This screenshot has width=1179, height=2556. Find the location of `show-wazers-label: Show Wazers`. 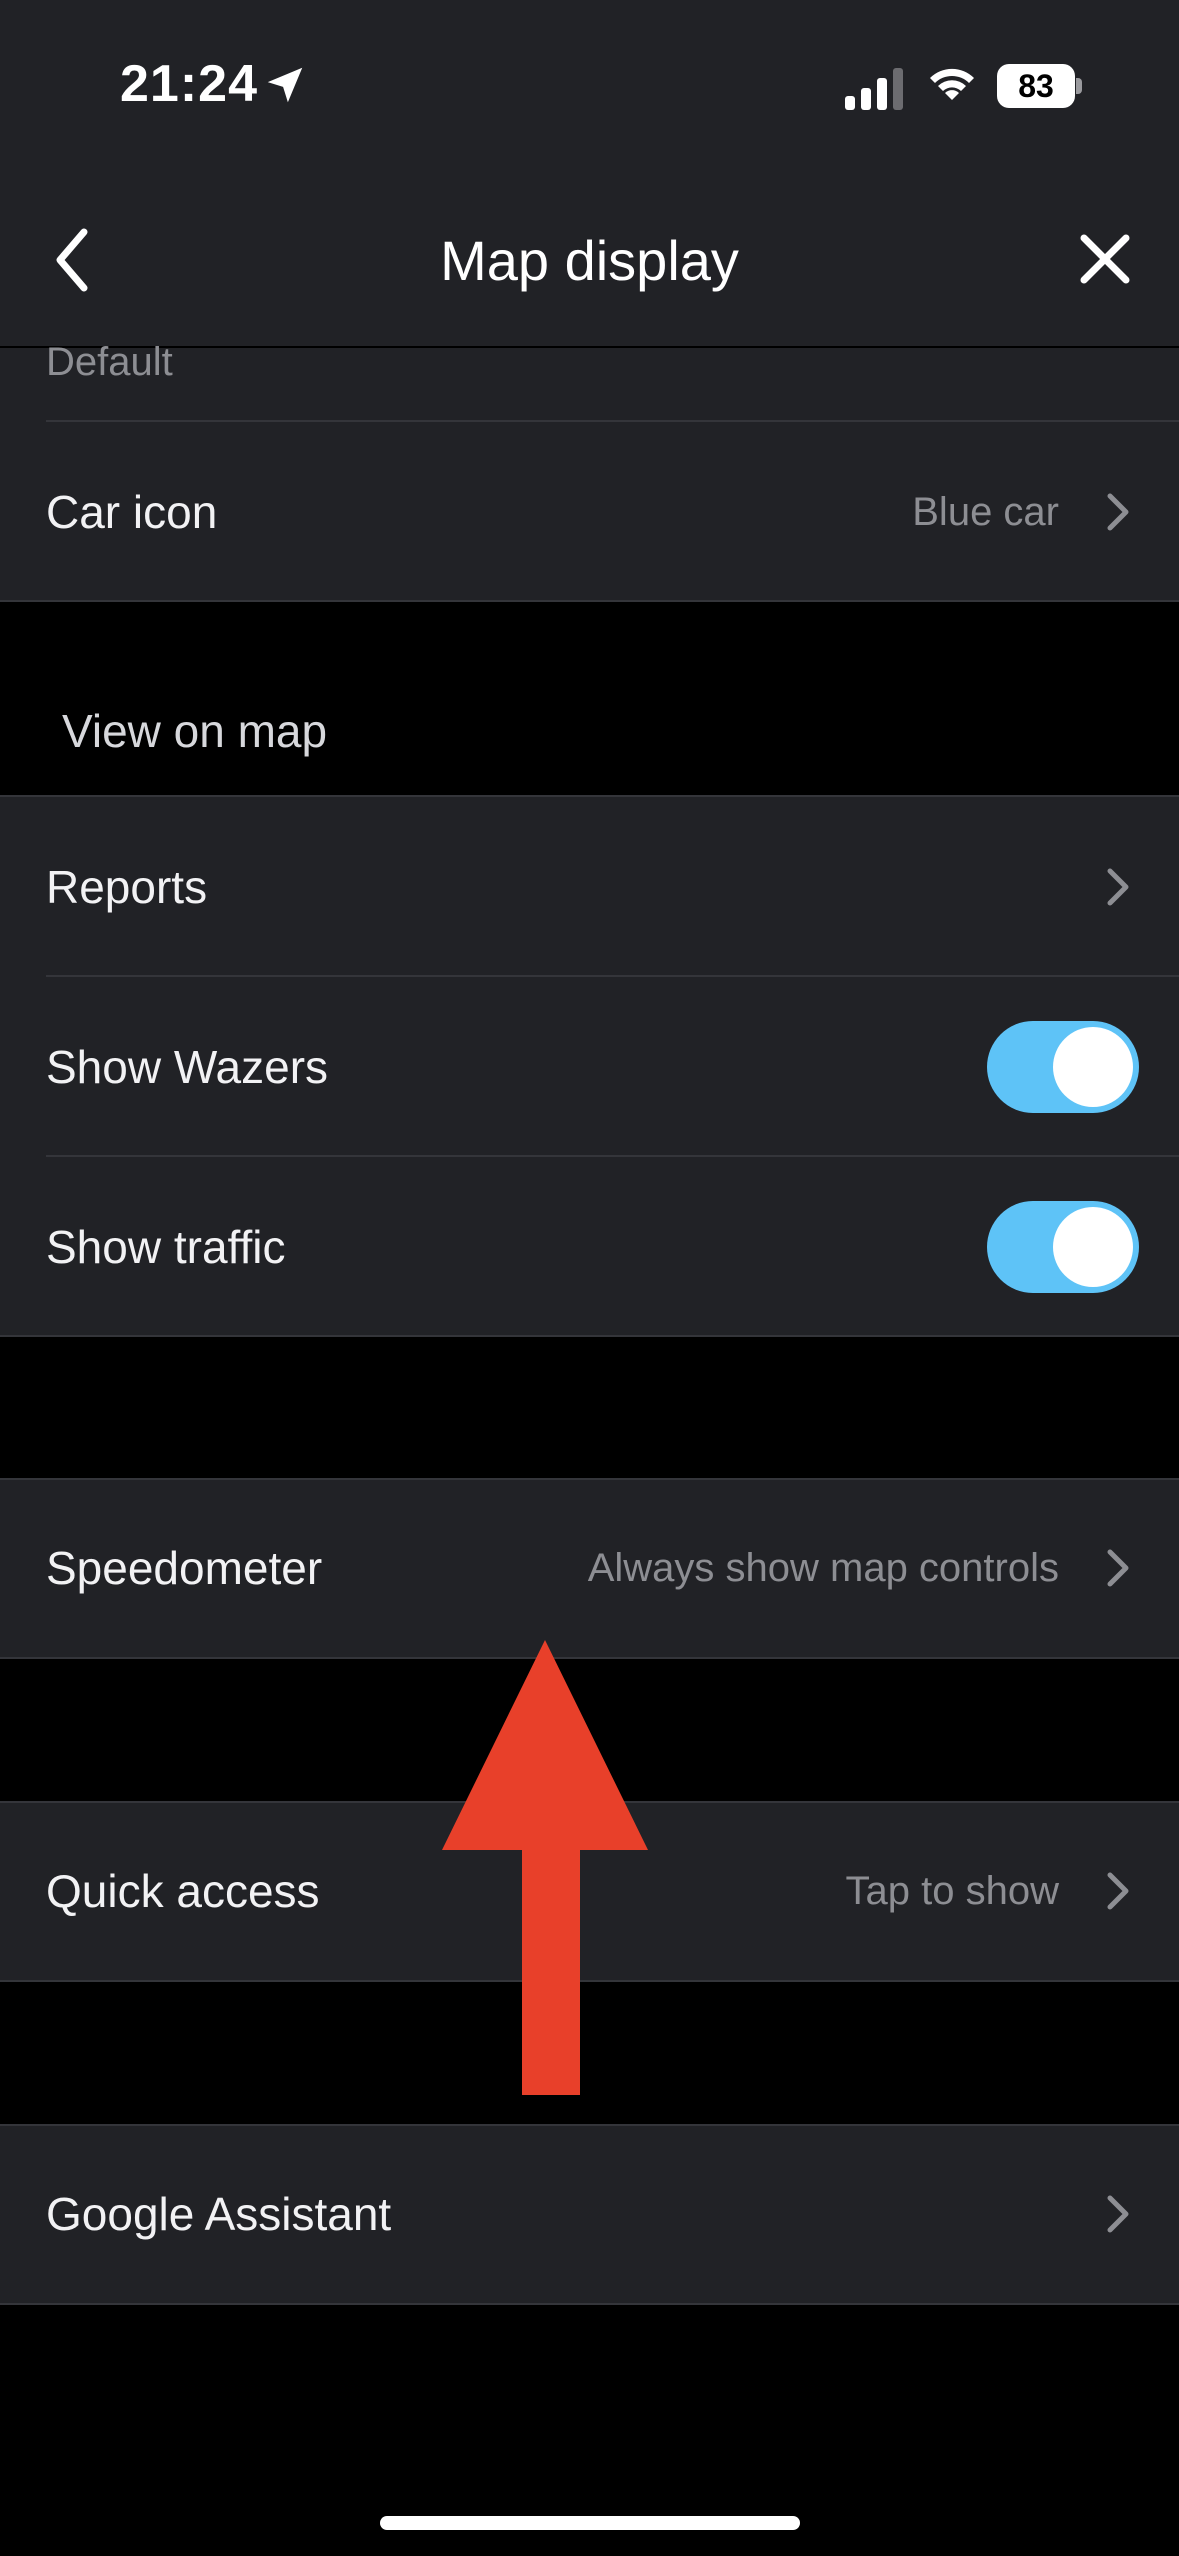

show-wazers-label: Show Wazers is located at coordinates (187, 1067).